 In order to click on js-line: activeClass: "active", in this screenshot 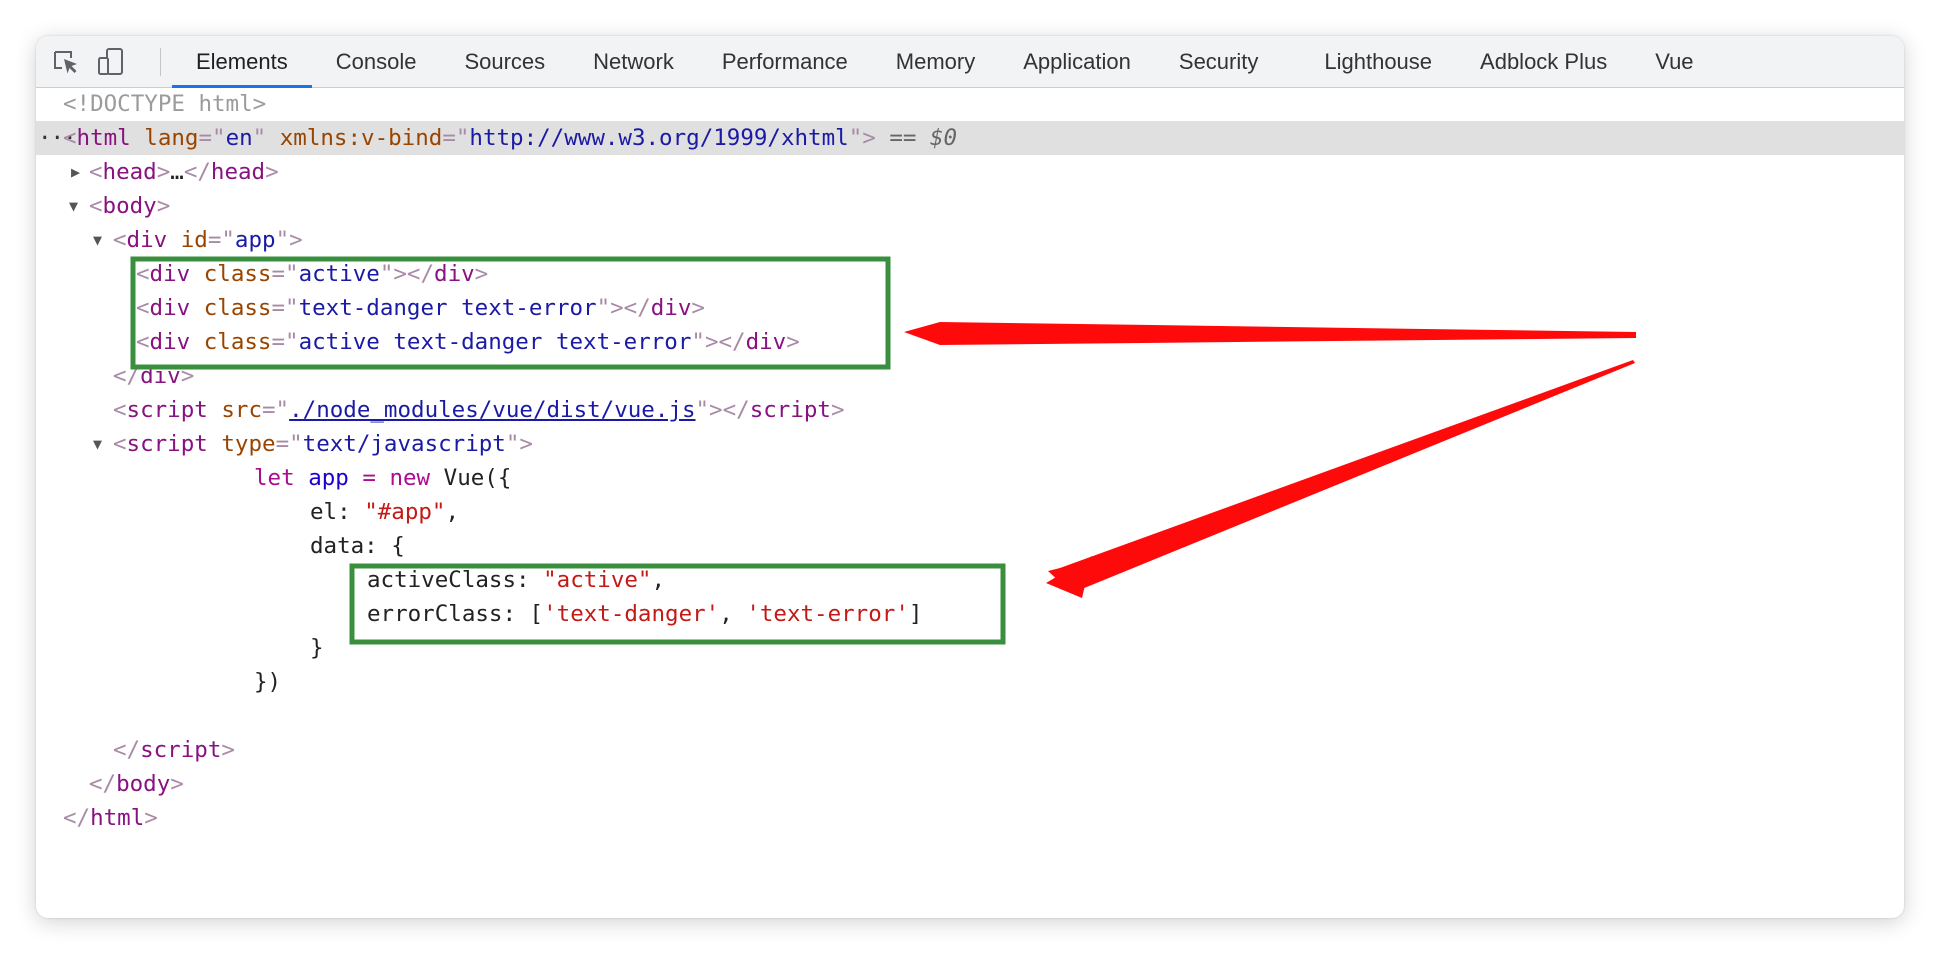, I will do `click(970, 580)`.